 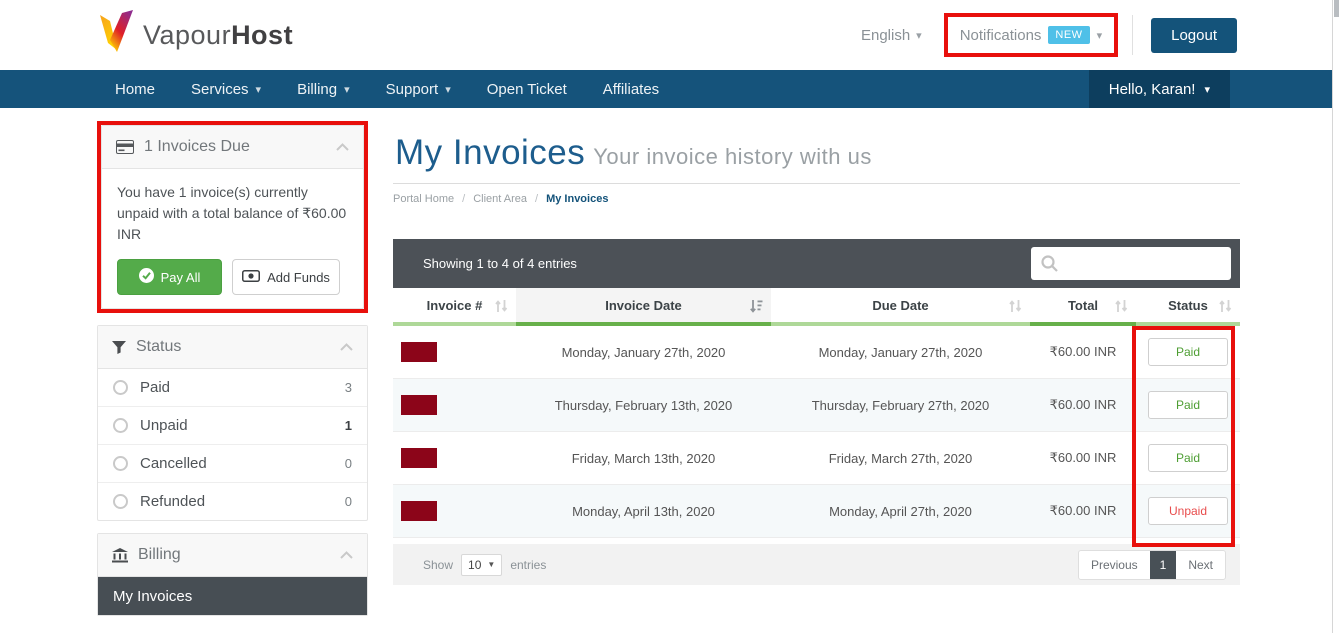 I want to click on nav-item-open-ticket: Open Ticket, so click(x=527, y=89).